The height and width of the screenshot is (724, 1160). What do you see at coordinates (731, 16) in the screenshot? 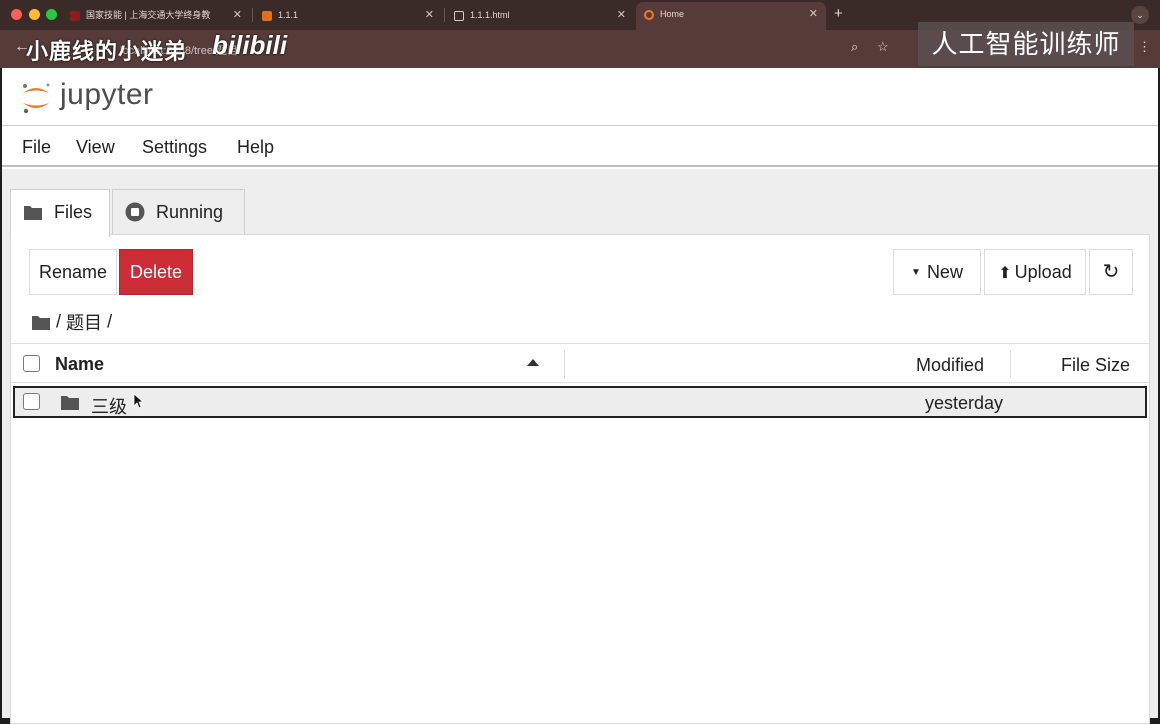
I see `browser-tab-active: Home ✕` at bounding box center [731, 16].